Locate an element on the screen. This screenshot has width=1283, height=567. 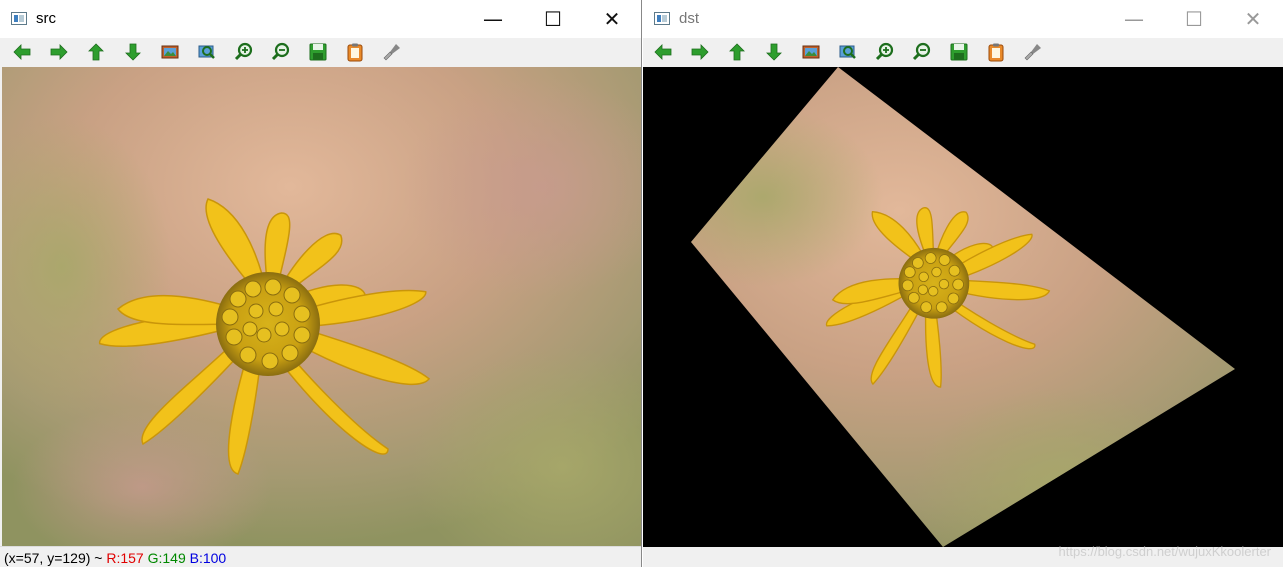
pixel-info-readout: (x=57, y=129) ~ R:157 G:149 B:100 is located at coordinates (115, 558).